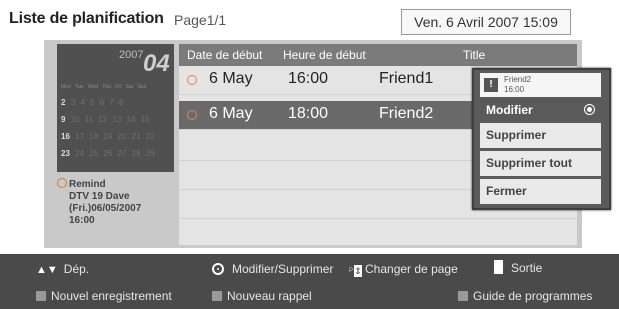 This screenshot has height=309, width=619. What do you see at coordinates (108, 136) in the screenshot?
I see `calendar-week: 16 17 18 19 20 21 22` at bounding box center [108, 136].